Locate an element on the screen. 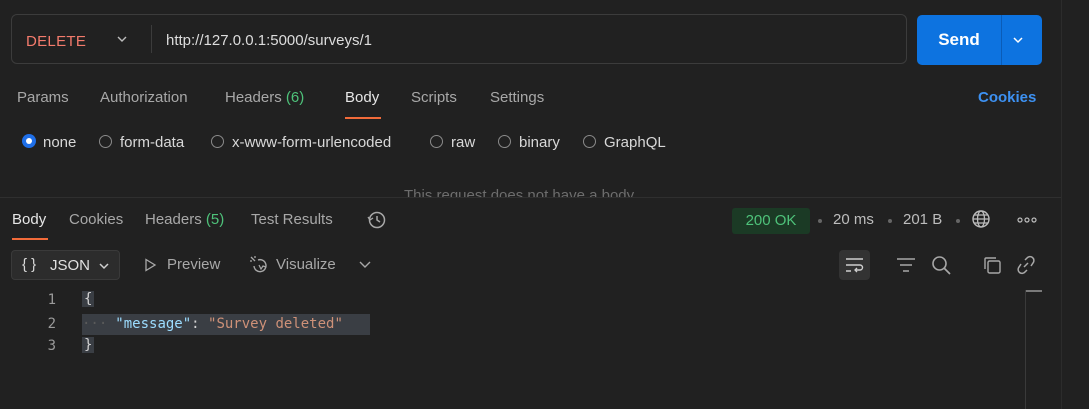 The image size is (1089, 409). globe-icon is located at coordinates (981, 219).